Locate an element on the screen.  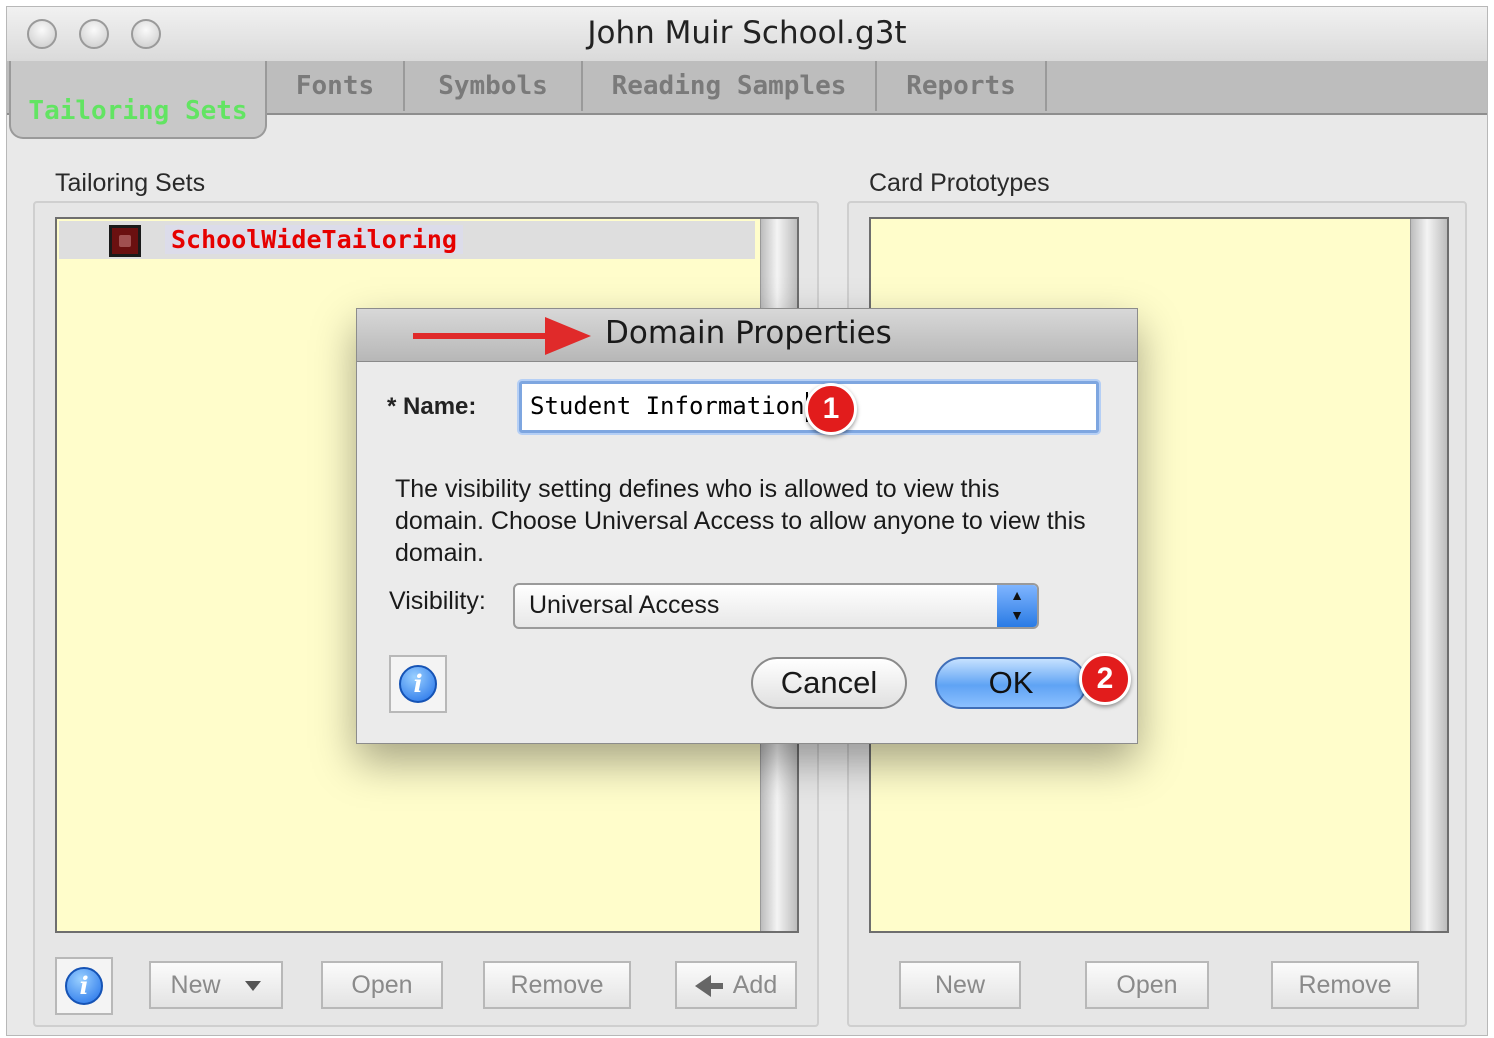
dialog-info-button: i is located at coordinates (418, 684).